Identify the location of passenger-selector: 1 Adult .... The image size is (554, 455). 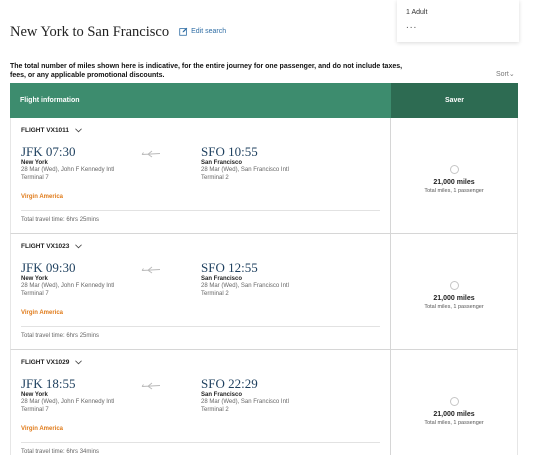
(458, 21).